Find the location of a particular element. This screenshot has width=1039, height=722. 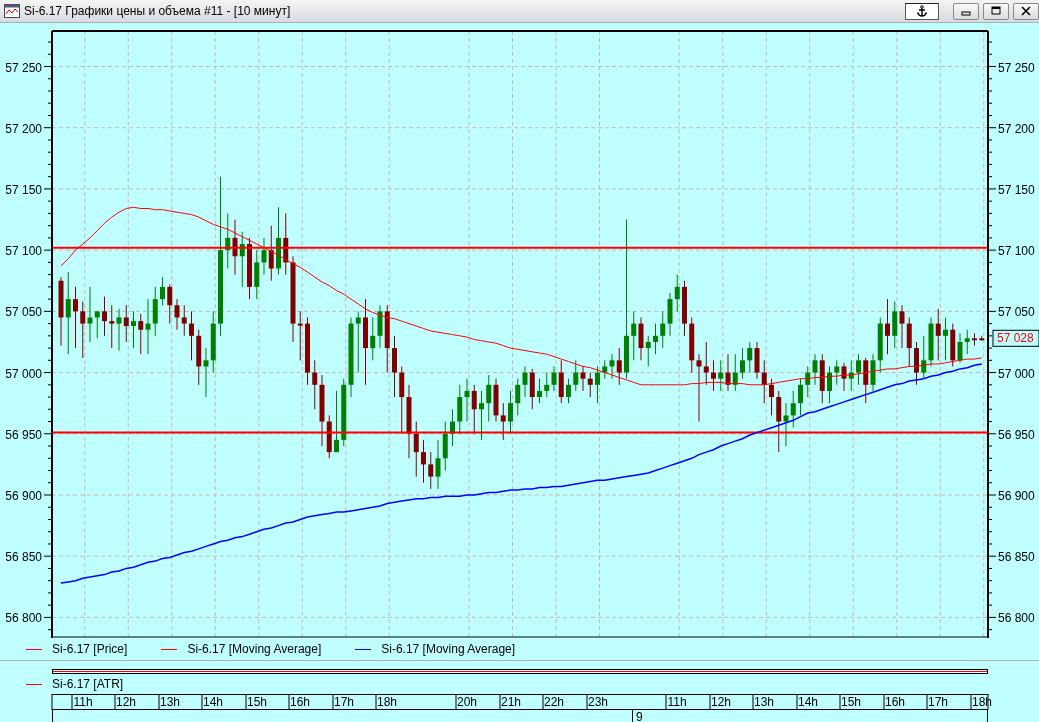

anchor-icon is located at coordinates (922, 11).